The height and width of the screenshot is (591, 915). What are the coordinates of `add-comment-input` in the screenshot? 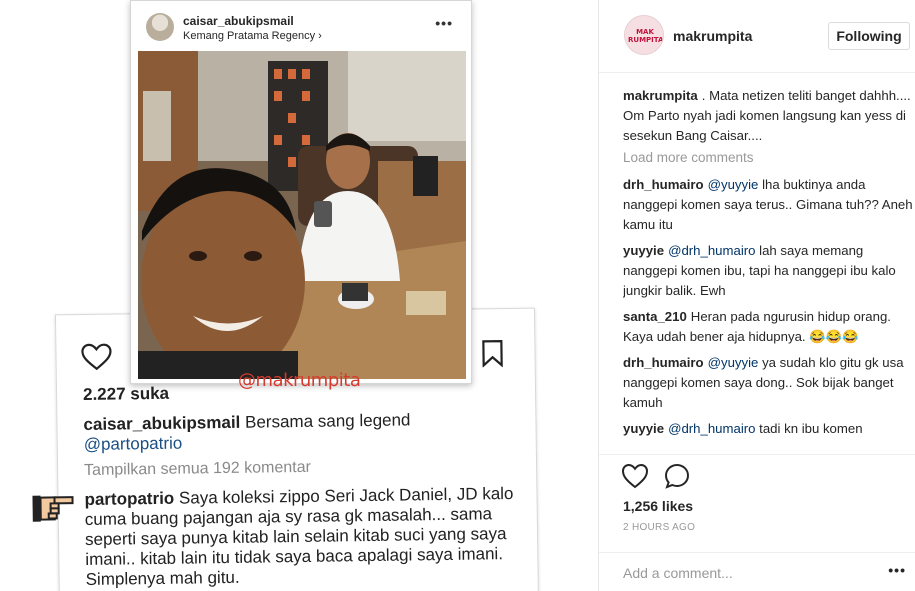 It's located at (743, 573).